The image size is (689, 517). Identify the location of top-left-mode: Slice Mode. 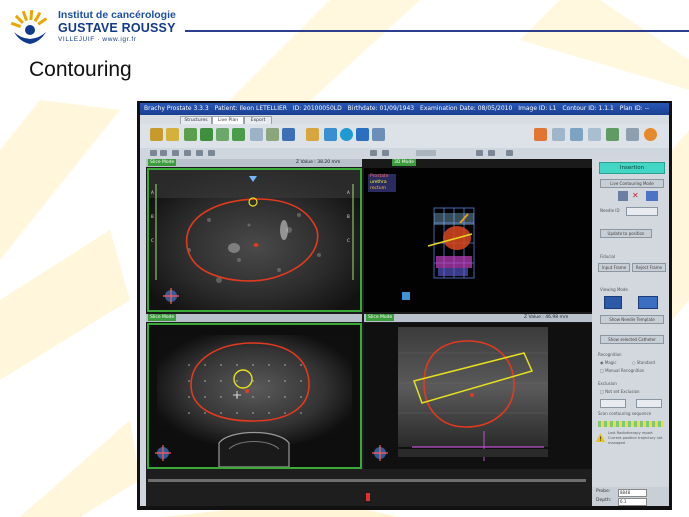
(162, 162).